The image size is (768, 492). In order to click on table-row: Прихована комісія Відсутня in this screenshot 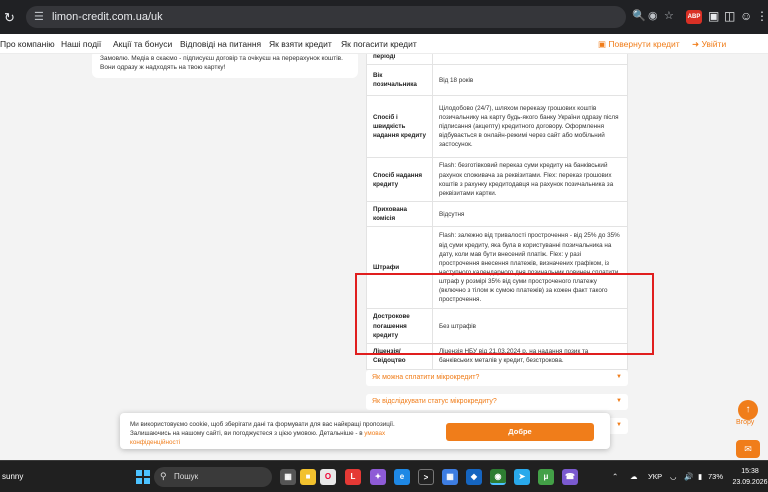, I will do `click(497, 214)`.